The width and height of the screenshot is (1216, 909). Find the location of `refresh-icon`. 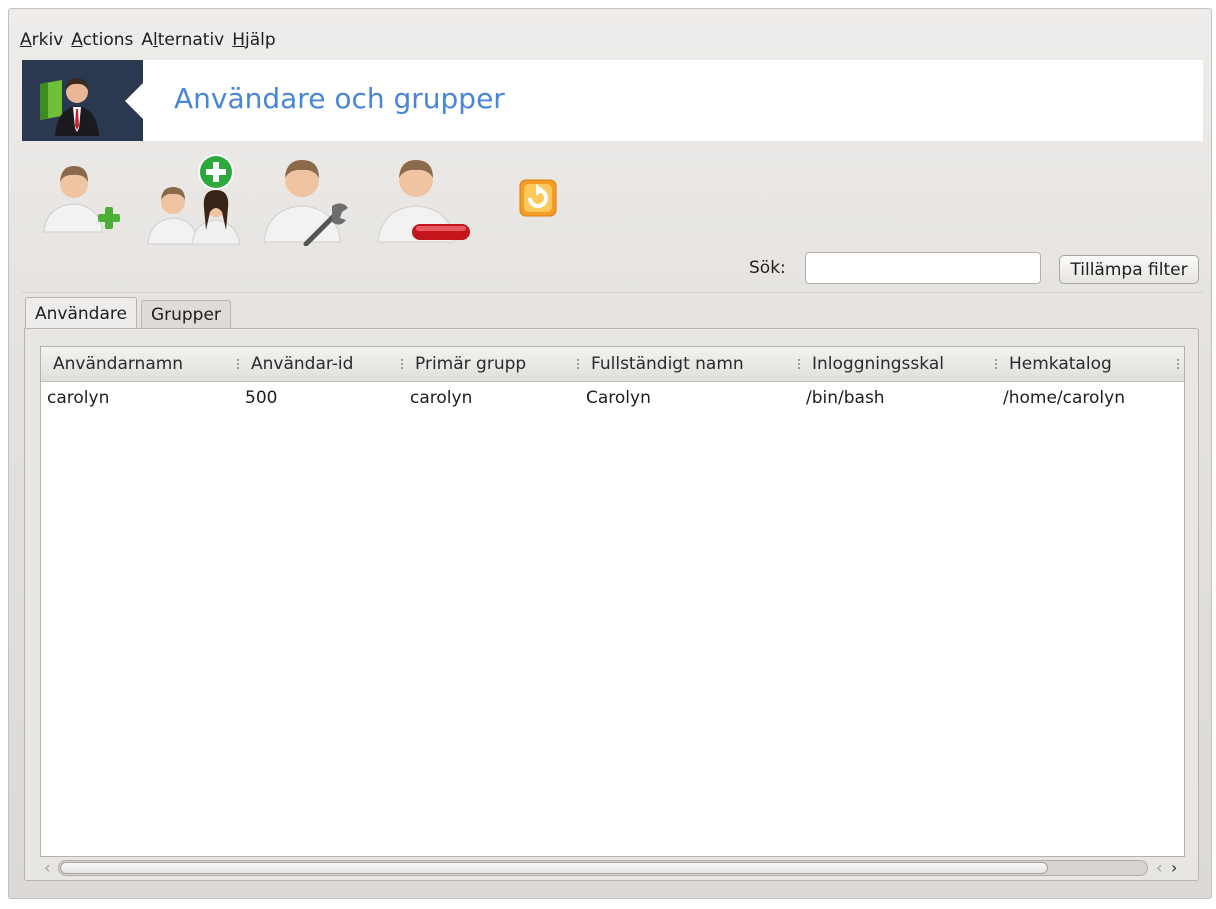

refresh-icon is located at coordinates (538, 198).